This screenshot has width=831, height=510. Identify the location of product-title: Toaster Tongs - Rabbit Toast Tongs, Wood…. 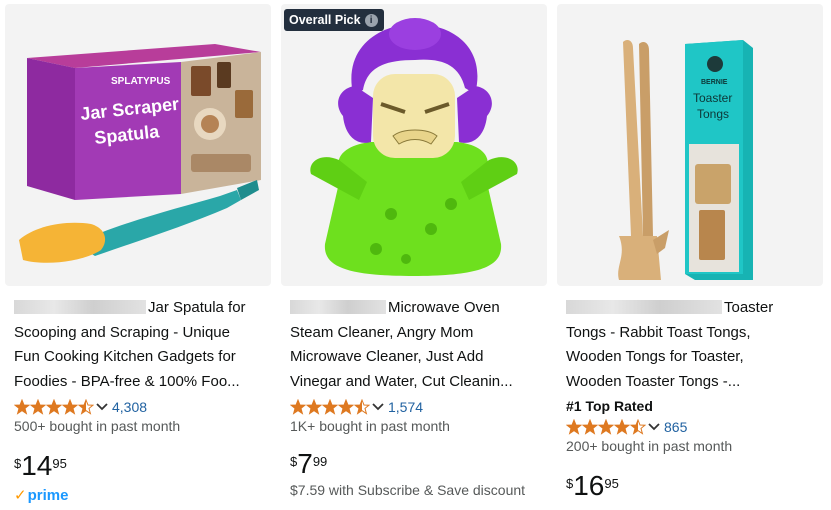
(692, 345).